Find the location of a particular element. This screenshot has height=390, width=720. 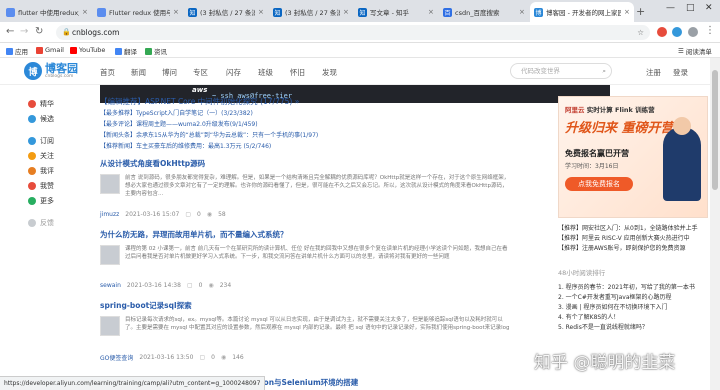

browser-menu-icon: ⋮ is located at coordinates (710, 30).